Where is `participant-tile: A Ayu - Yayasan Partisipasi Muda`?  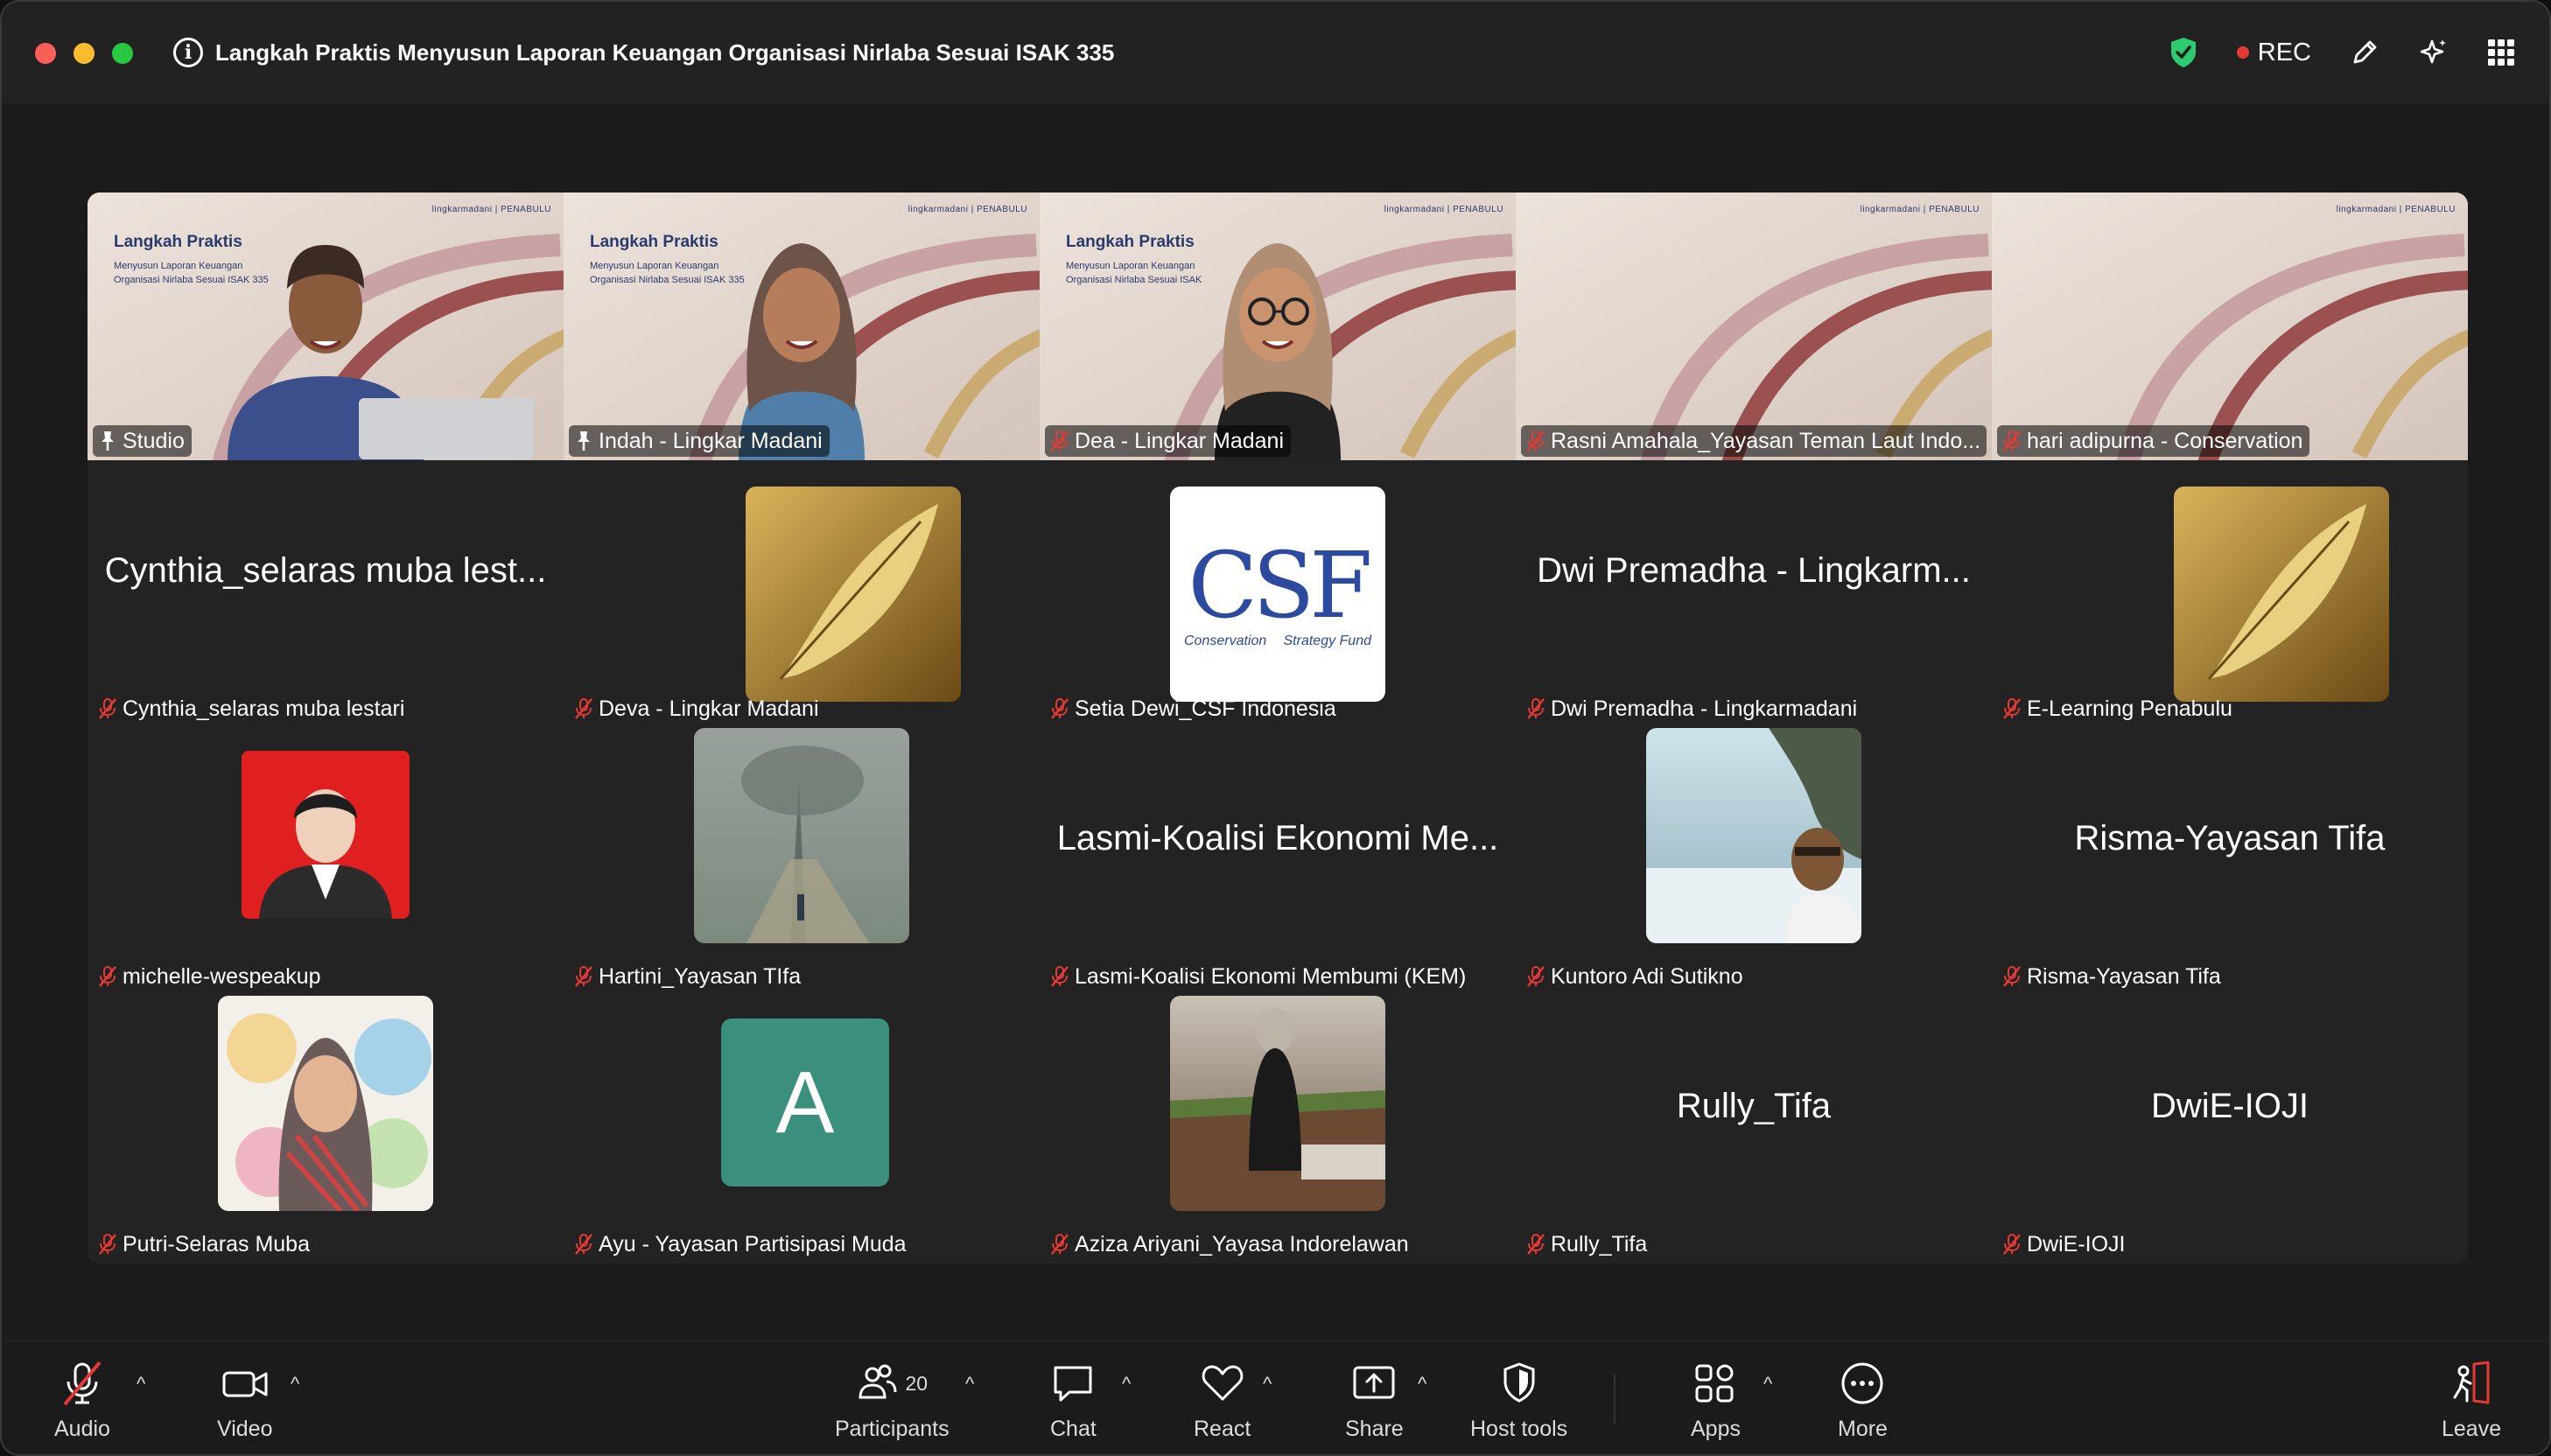
participant-tile: A Ayu - Yayasan Partisipasi Muda is located at coordinates (802, 1130).